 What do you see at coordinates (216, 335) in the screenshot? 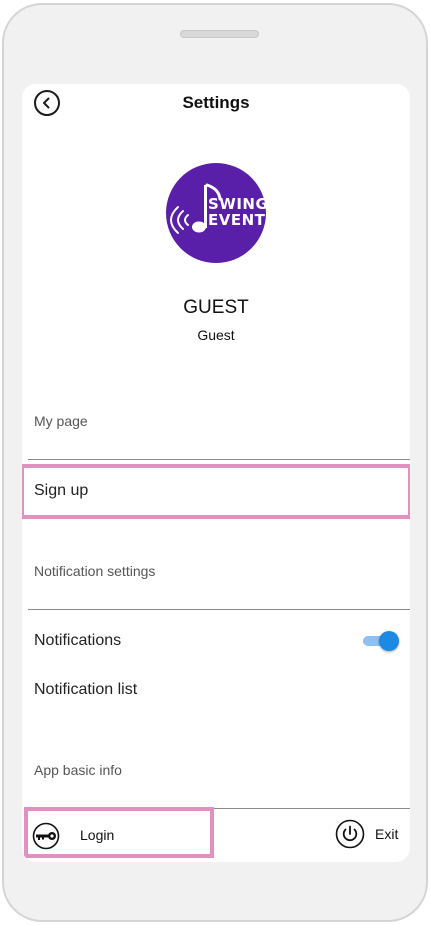
I see `user-role: Guest` at bounding box center [216, 335].